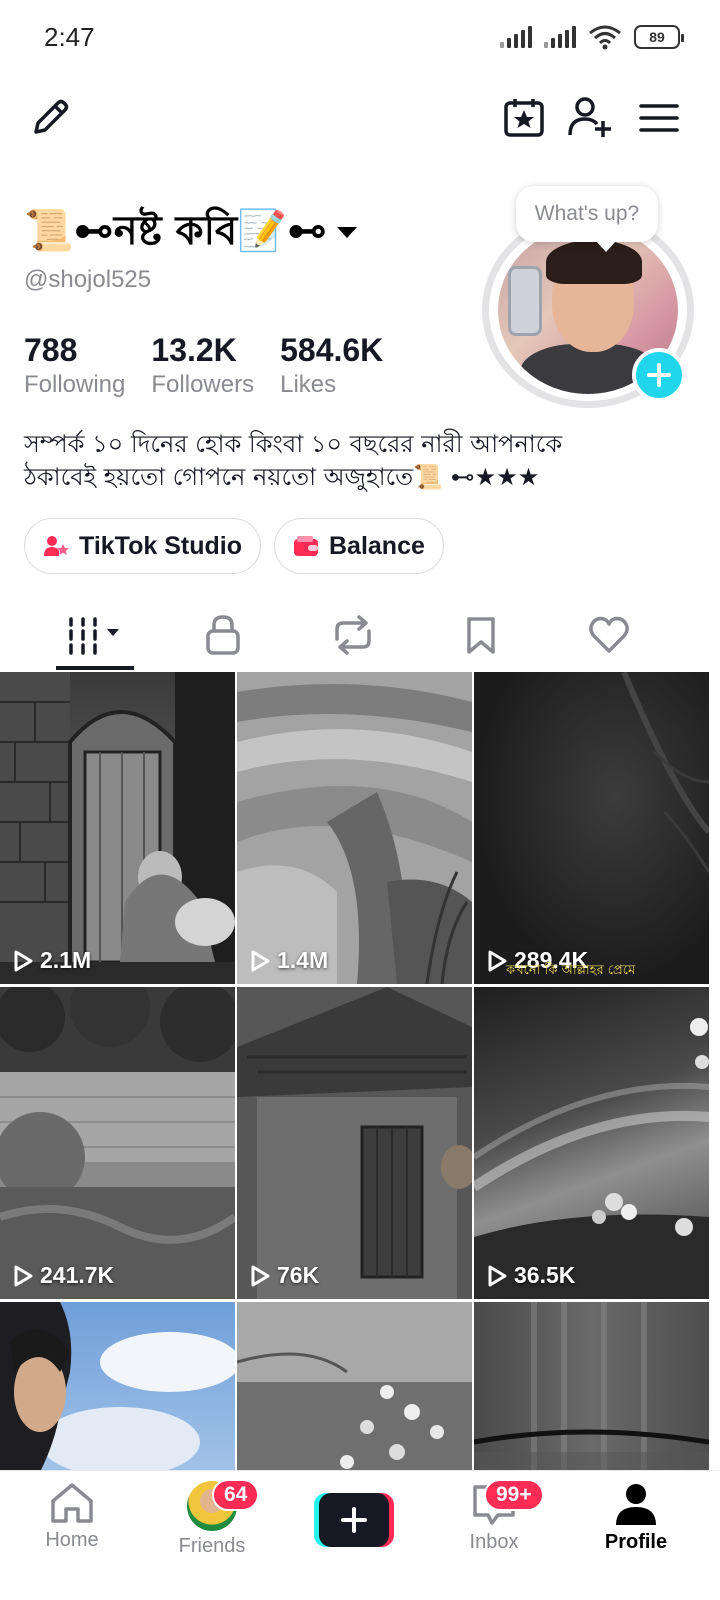 The width and height of the screenshot is (720, 1600). I want to click on create-button, so click(354, 1520).